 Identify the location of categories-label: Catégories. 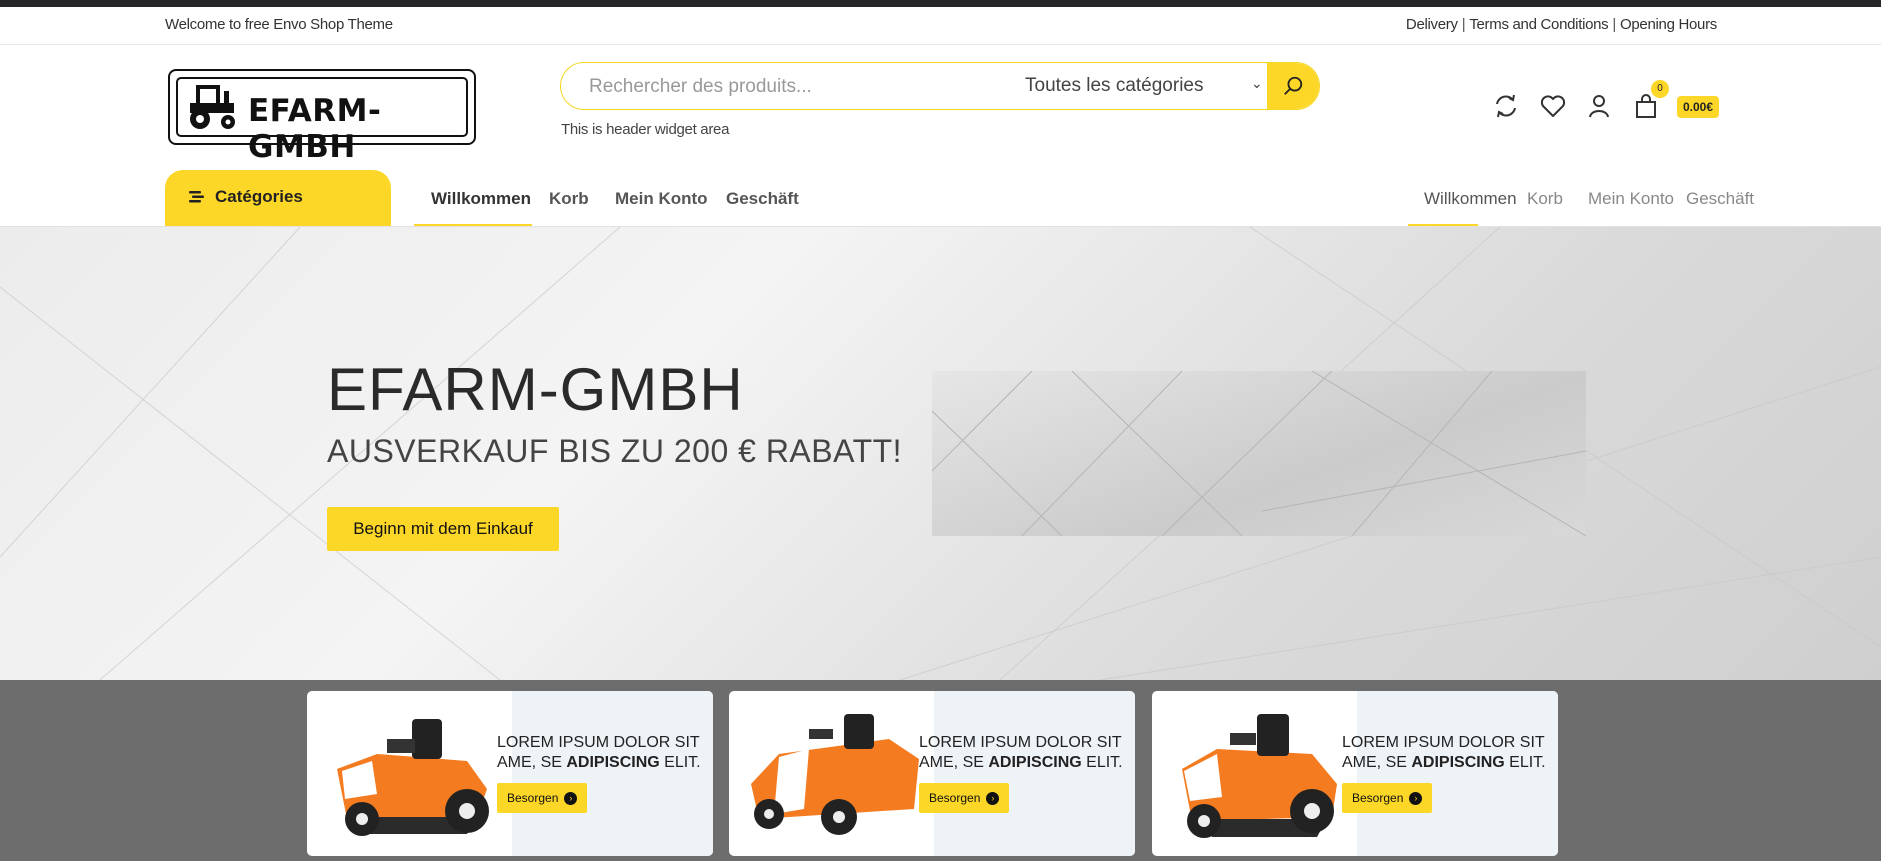
(259, 196).